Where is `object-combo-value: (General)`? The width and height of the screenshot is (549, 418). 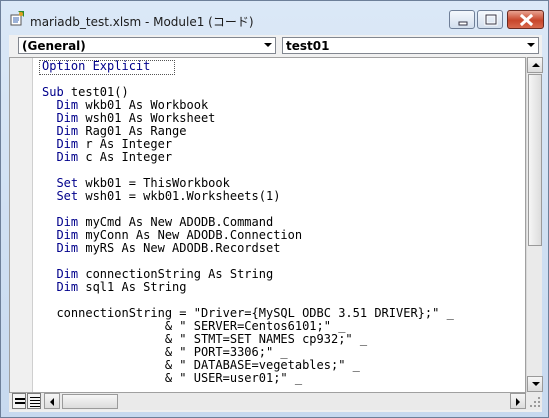 object-combo-value: (General) is located at coordinates (54, 46).